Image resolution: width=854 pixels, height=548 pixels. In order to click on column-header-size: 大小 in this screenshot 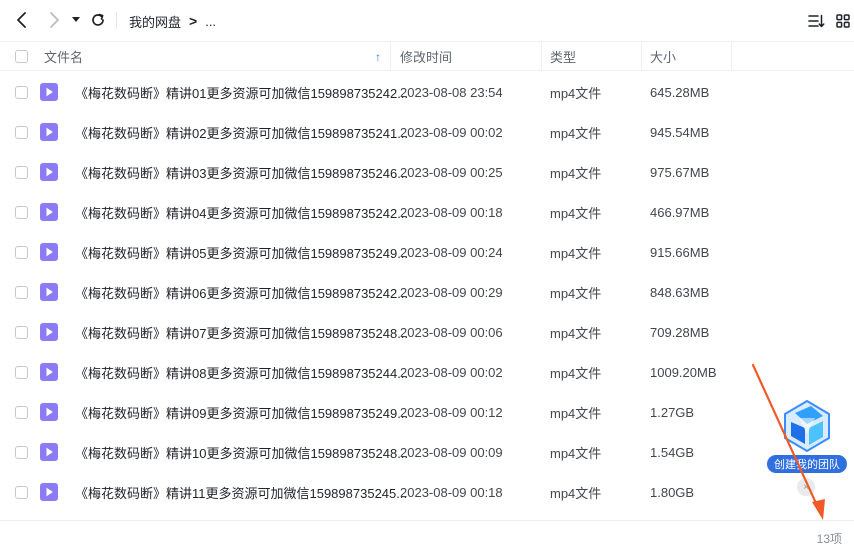, I will do `click(663, 56)`.